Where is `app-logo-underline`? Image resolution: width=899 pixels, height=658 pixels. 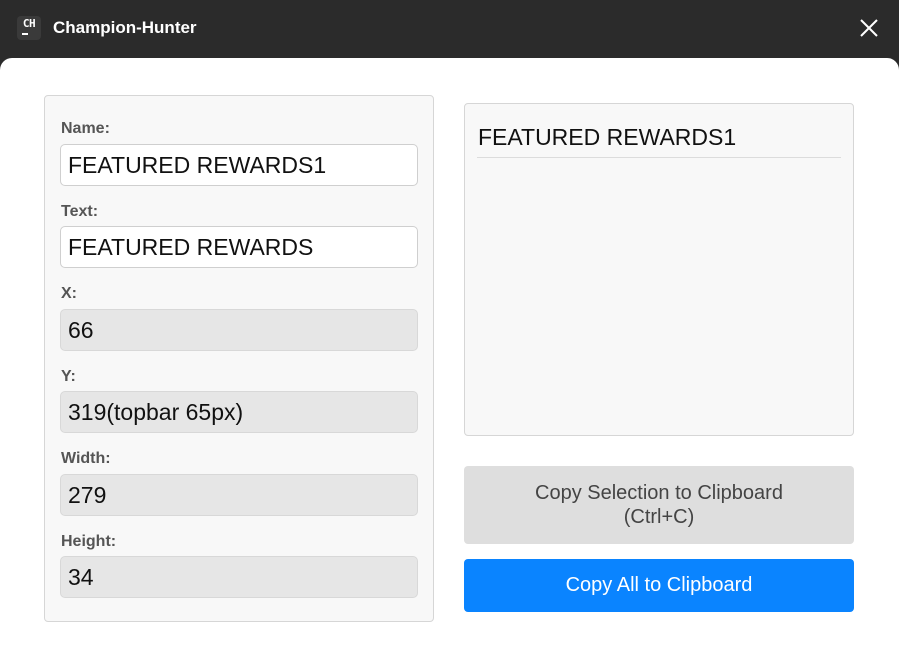 app-logo-underline is located at coordinates (25, 34).